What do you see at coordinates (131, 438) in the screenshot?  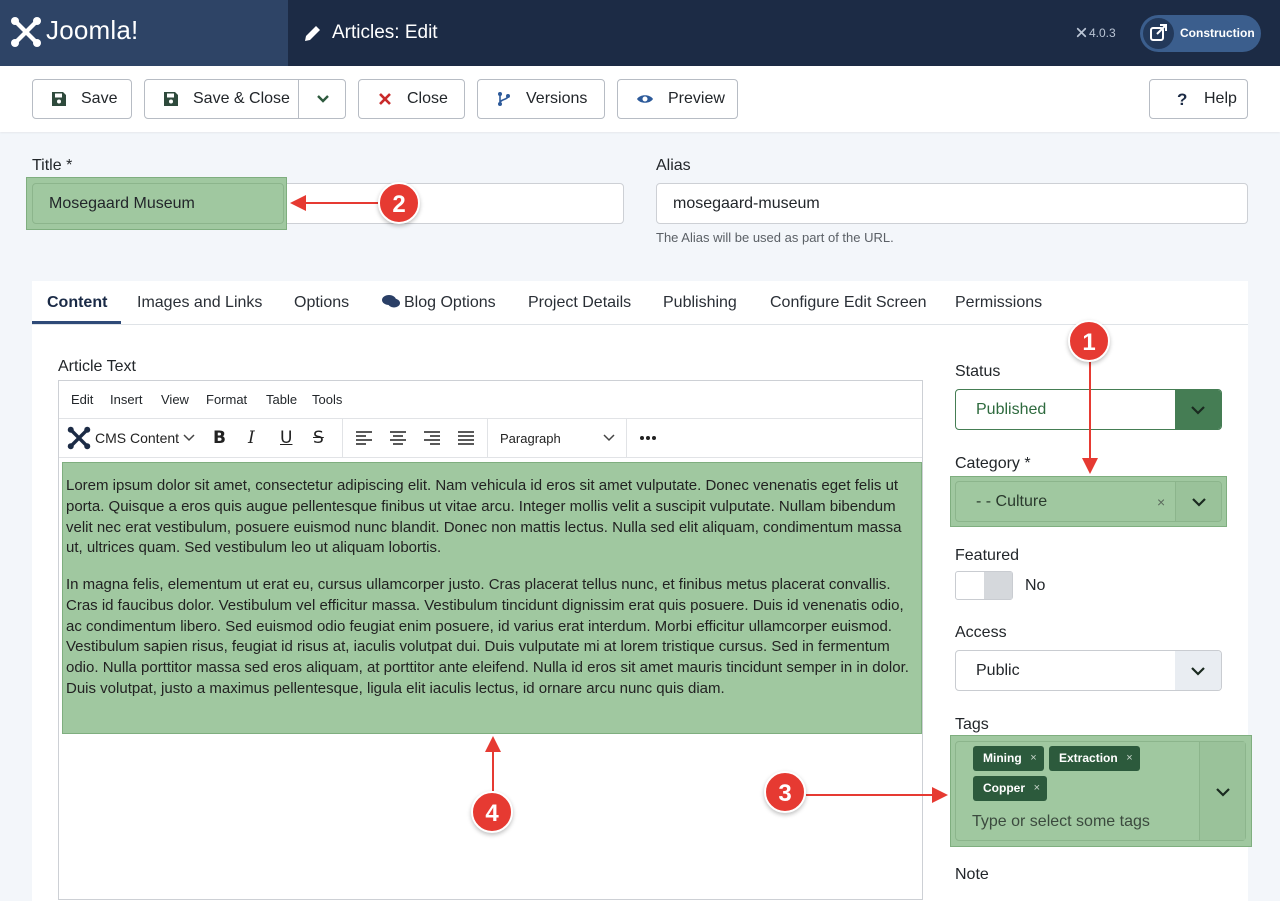 I see `cms-content-dropdown: CMS Content` at bounding box center [131, 438].